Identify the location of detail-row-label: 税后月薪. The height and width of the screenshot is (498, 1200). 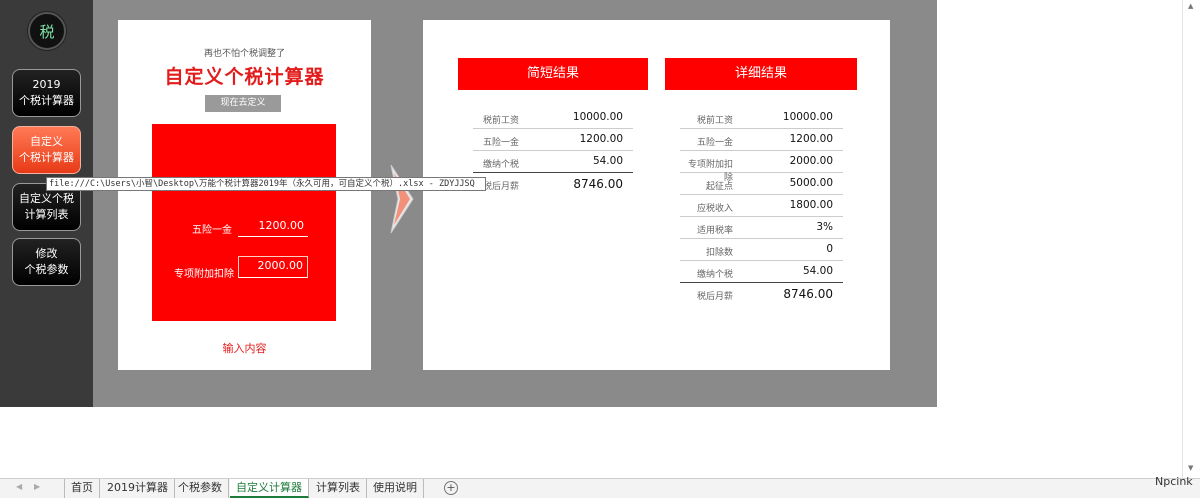
(714, 297).